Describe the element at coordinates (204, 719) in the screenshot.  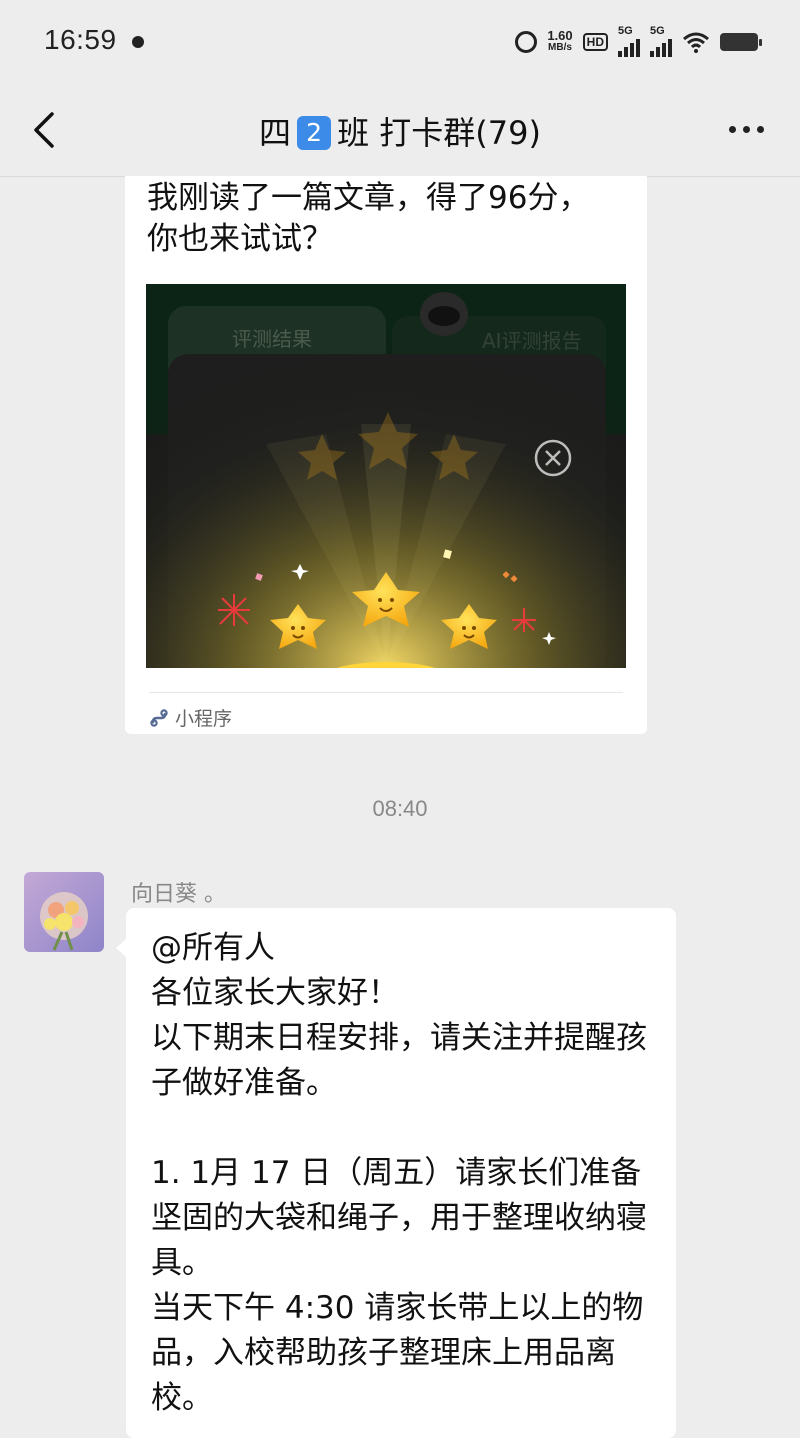
I see `mini-program-label: 小程序` at that location.